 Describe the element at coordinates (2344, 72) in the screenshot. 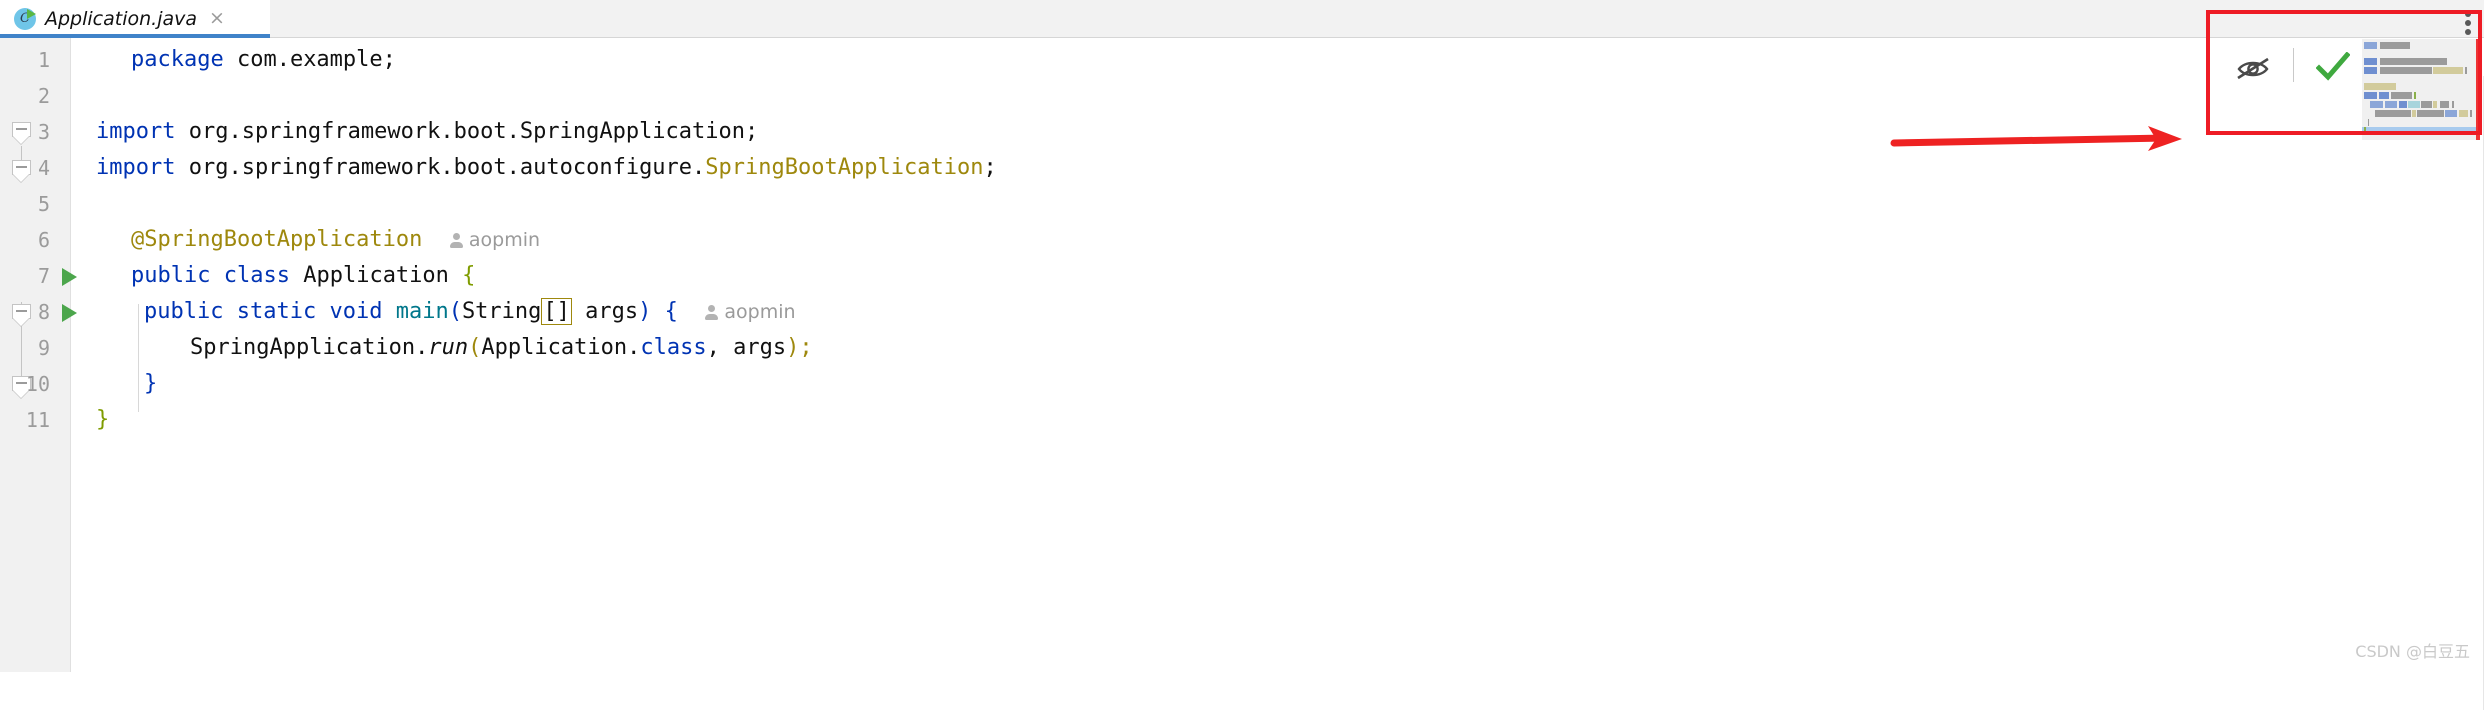

I see `red-highlight-rectangle` at that location.